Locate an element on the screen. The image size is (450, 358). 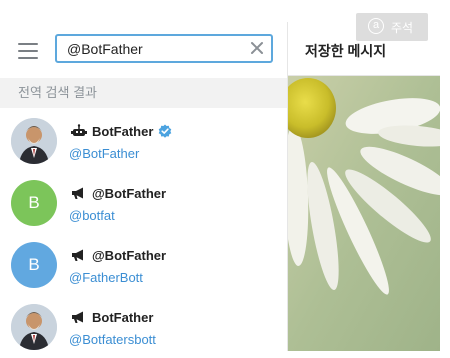
annotation-icon: a is located at coordinates (376, 26).